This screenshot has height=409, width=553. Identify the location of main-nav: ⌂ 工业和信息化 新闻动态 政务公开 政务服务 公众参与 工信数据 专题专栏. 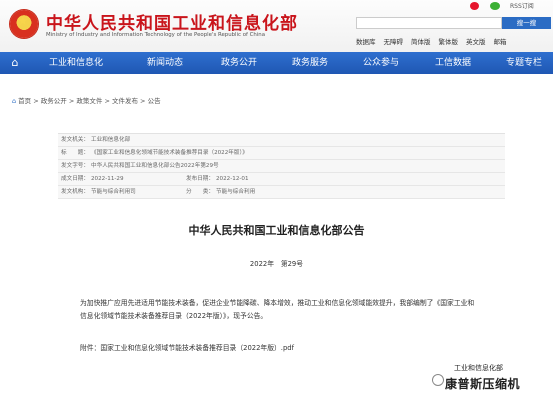
(276, 63).